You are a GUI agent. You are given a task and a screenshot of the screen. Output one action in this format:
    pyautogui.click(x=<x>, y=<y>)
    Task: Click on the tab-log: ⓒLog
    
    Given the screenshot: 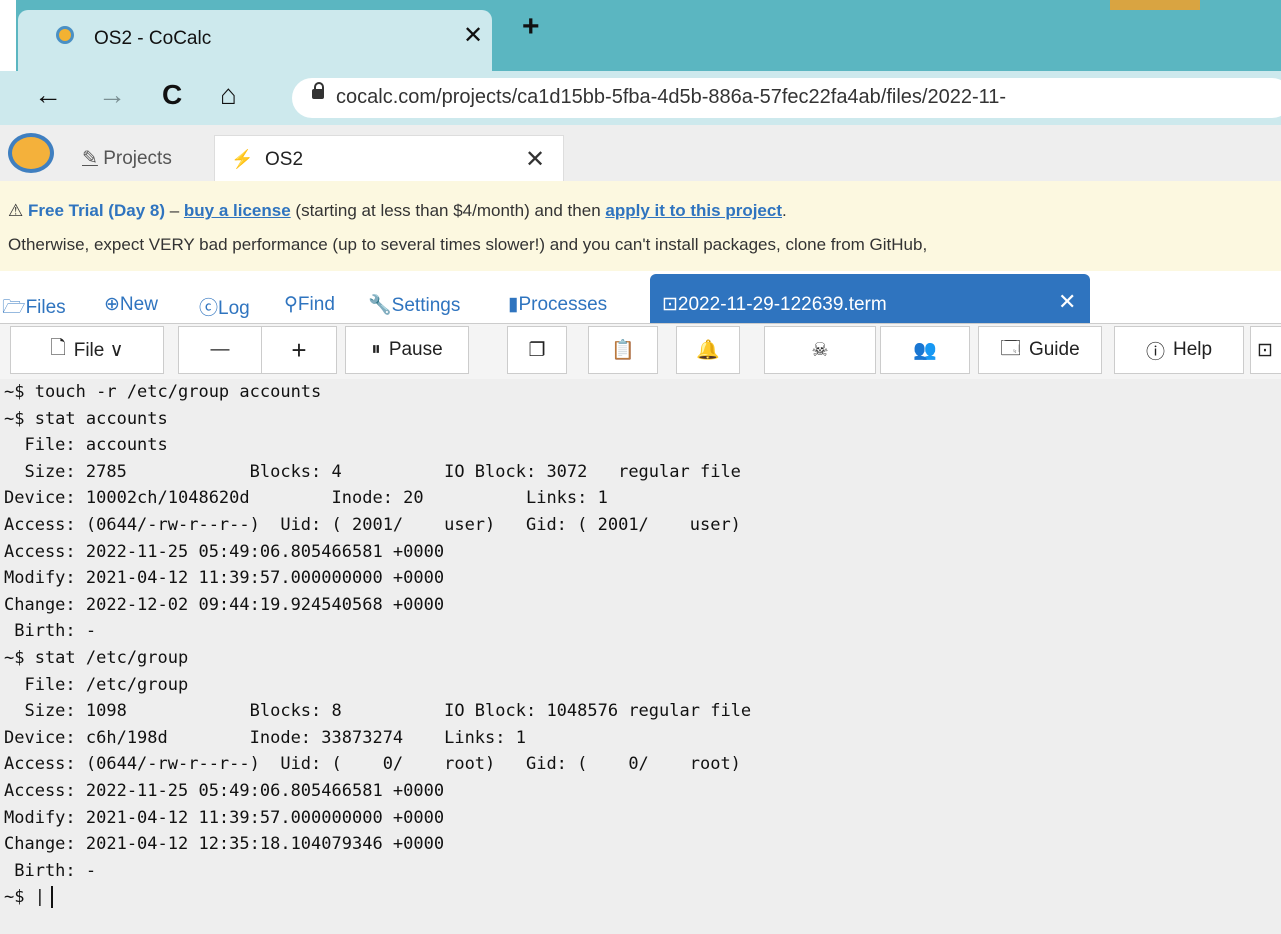 What is the action you would take?
    pyautogui.click(x=224, y=306)
    